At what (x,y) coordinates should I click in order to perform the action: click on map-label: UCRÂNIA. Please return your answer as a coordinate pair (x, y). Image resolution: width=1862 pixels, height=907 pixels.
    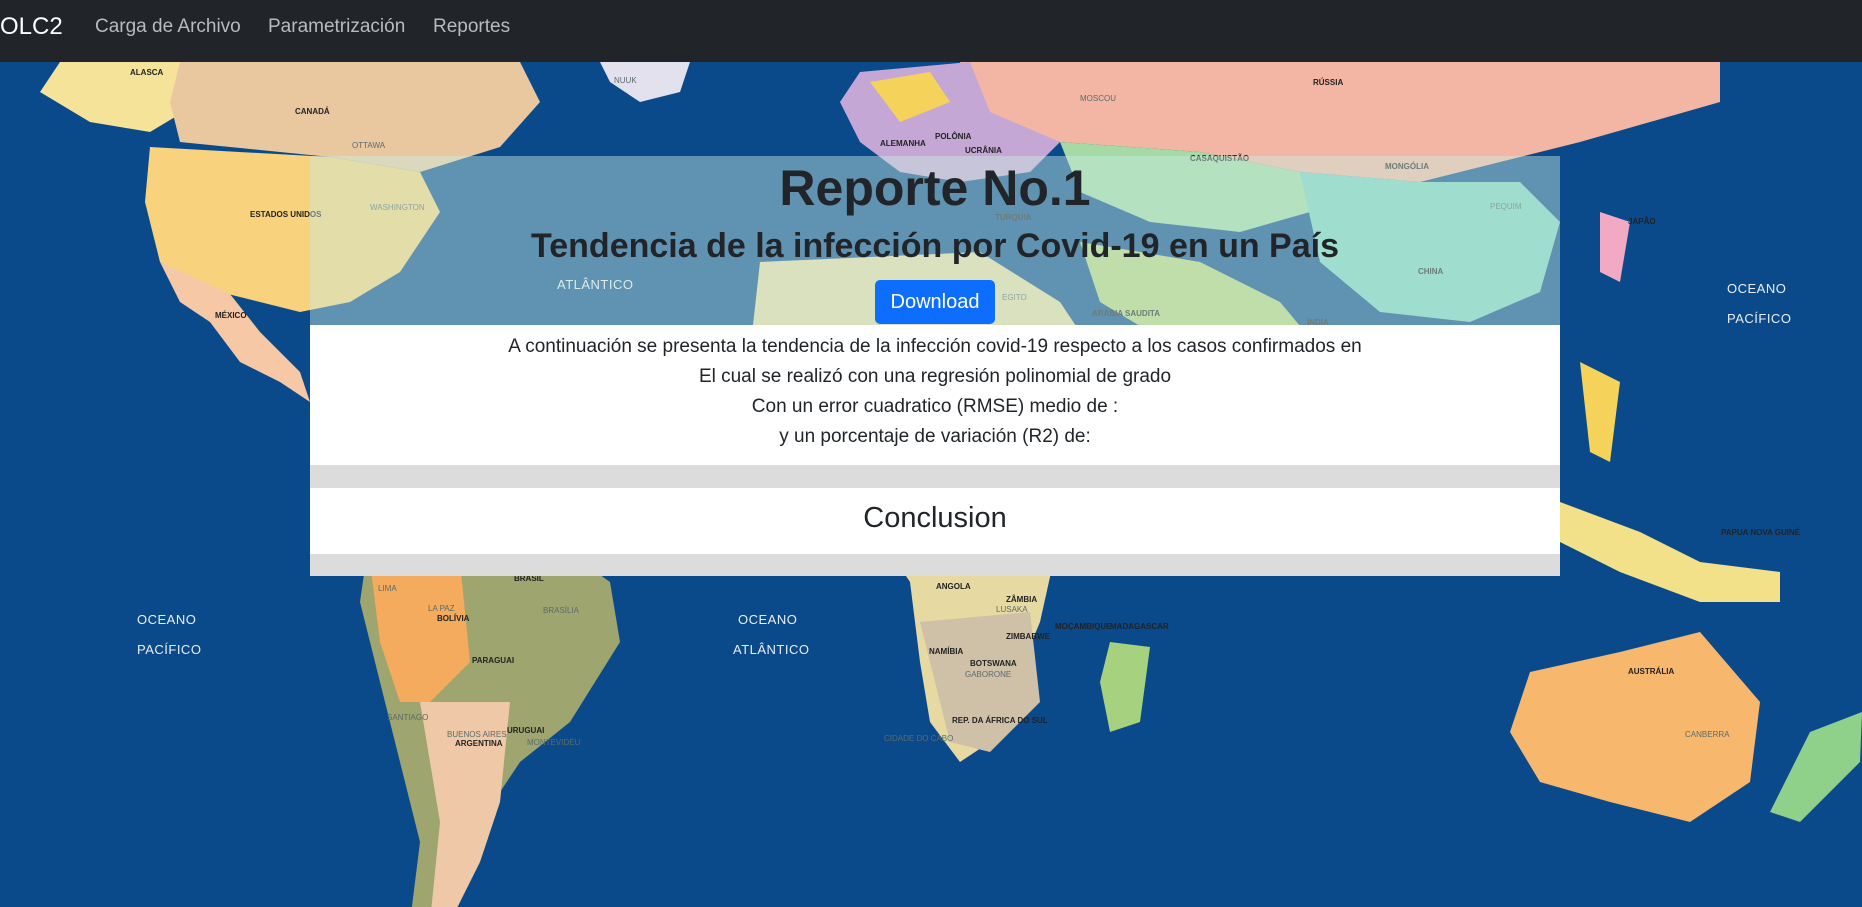
    Looking at the image, I should click on (983, 150).